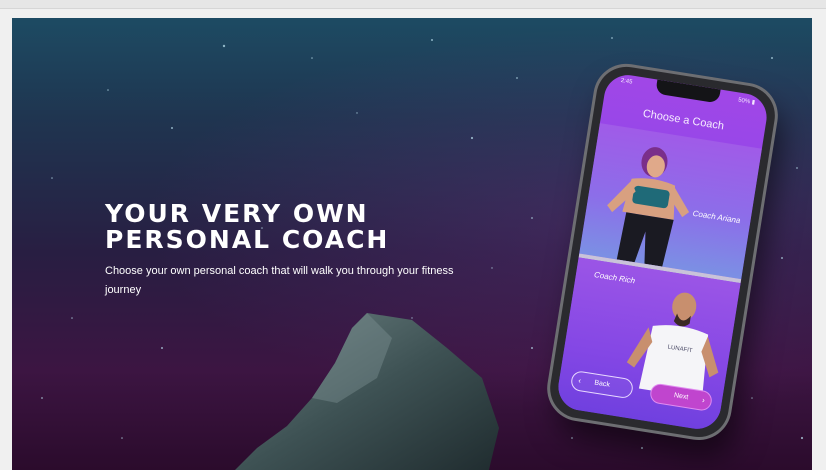 Image resolution: width=826 pixels, height=470 pixels. Describe the element at coordinates (681, 397) in the screenshot. I see `next-button-label: Next` at that location.